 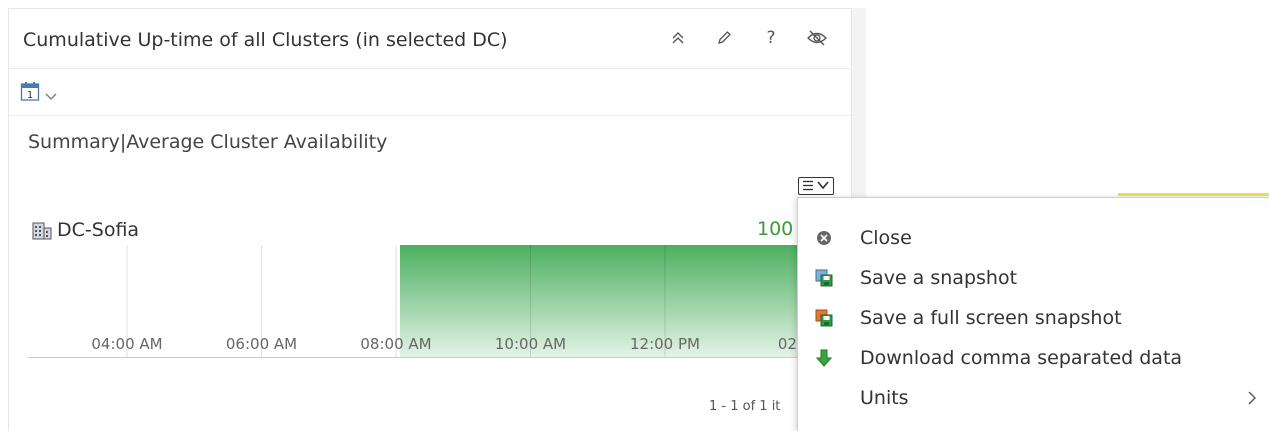 What do you see at coordinates (678, 38) in the screenshot?
I see `collapse-icon` at bounding box center [678, 38].